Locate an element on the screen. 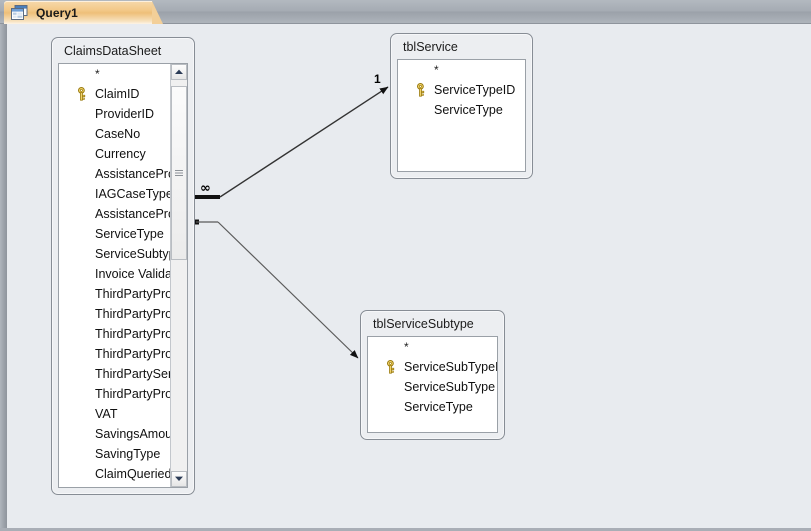 The height and width of the screenshot is (531, 811). field-row: Invoice Validate is located at coordinates (123, 274).